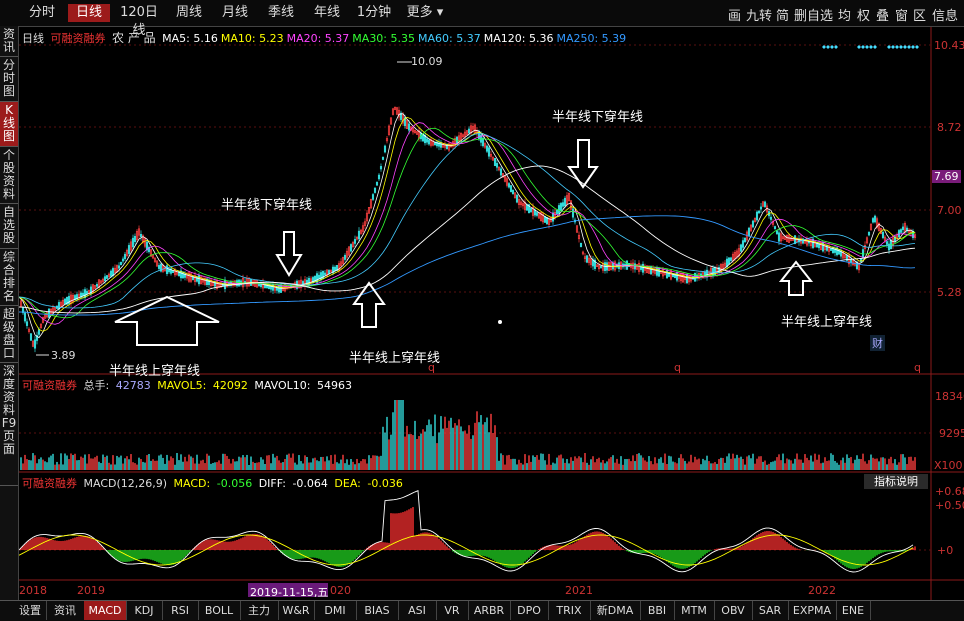  I want to click on sidebar-item-news: 资讯, so click(9, 41).